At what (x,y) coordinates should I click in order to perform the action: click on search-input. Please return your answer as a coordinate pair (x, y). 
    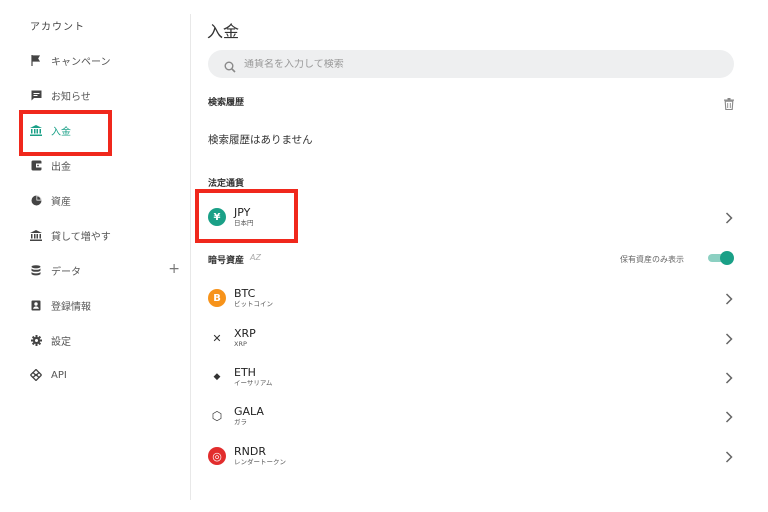
    Looking at the image, I should click on (474, 64).